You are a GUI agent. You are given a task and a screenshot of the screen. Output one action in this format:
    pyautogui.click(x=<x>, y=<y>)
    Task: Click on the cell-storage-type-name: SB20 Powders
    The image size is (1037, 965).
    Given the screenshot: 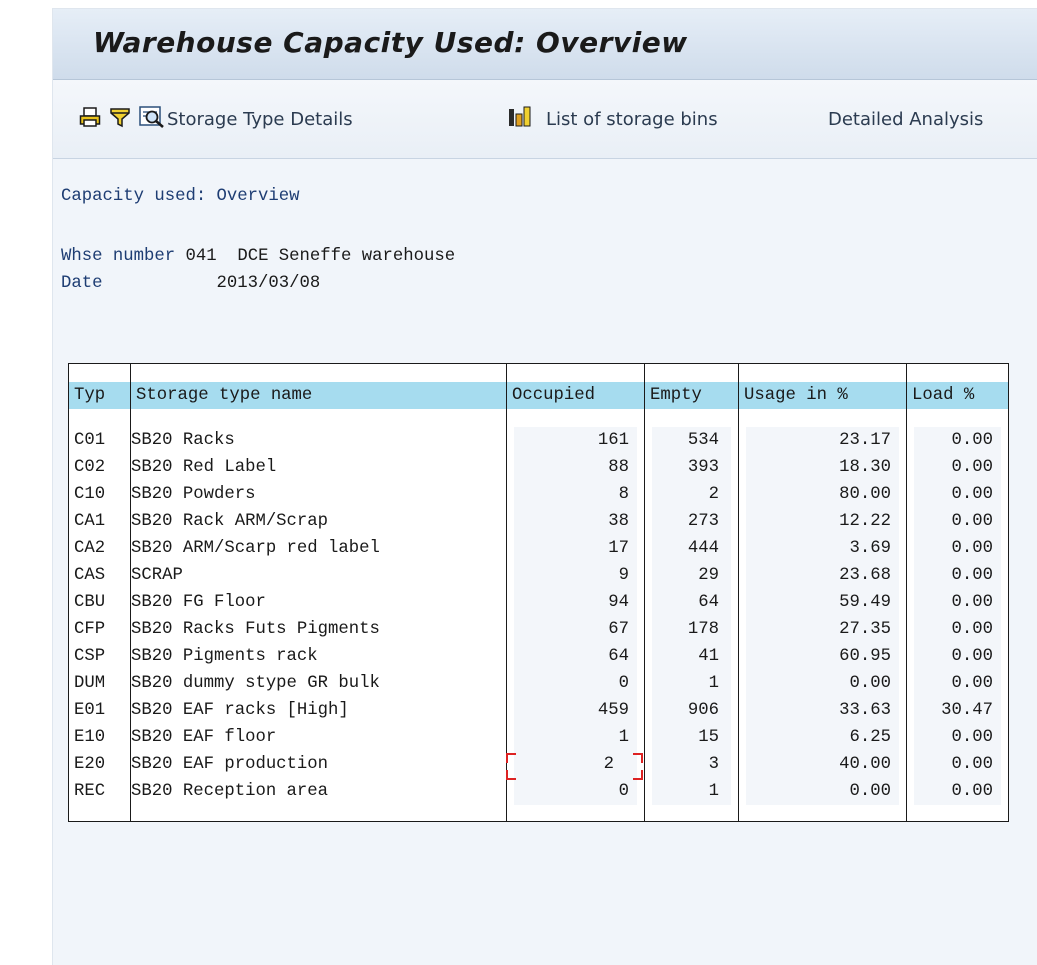 What is the action you would take?
    pyautogui.click(x=318, y=494)
    